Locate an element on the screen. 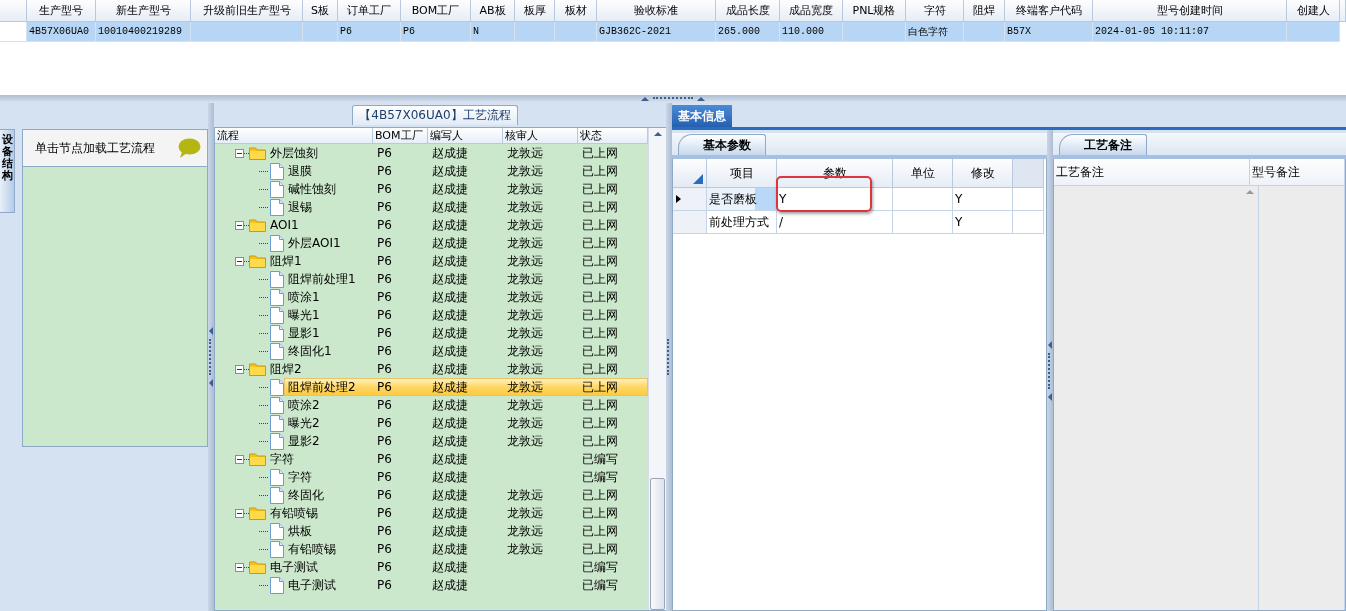  column-header: 订单工厂 is located at coordinates (369, 11).